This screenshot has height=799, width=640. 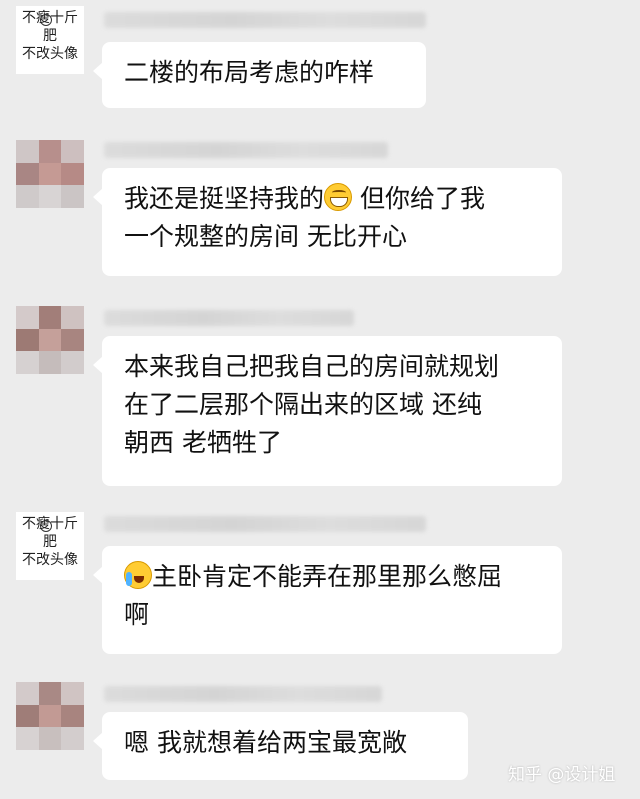 What do you see at coordinates (249, 72) in the screenshot?
I see `message-text: 二楼的布局考虑的咋样` at bounding box center [249, 72].